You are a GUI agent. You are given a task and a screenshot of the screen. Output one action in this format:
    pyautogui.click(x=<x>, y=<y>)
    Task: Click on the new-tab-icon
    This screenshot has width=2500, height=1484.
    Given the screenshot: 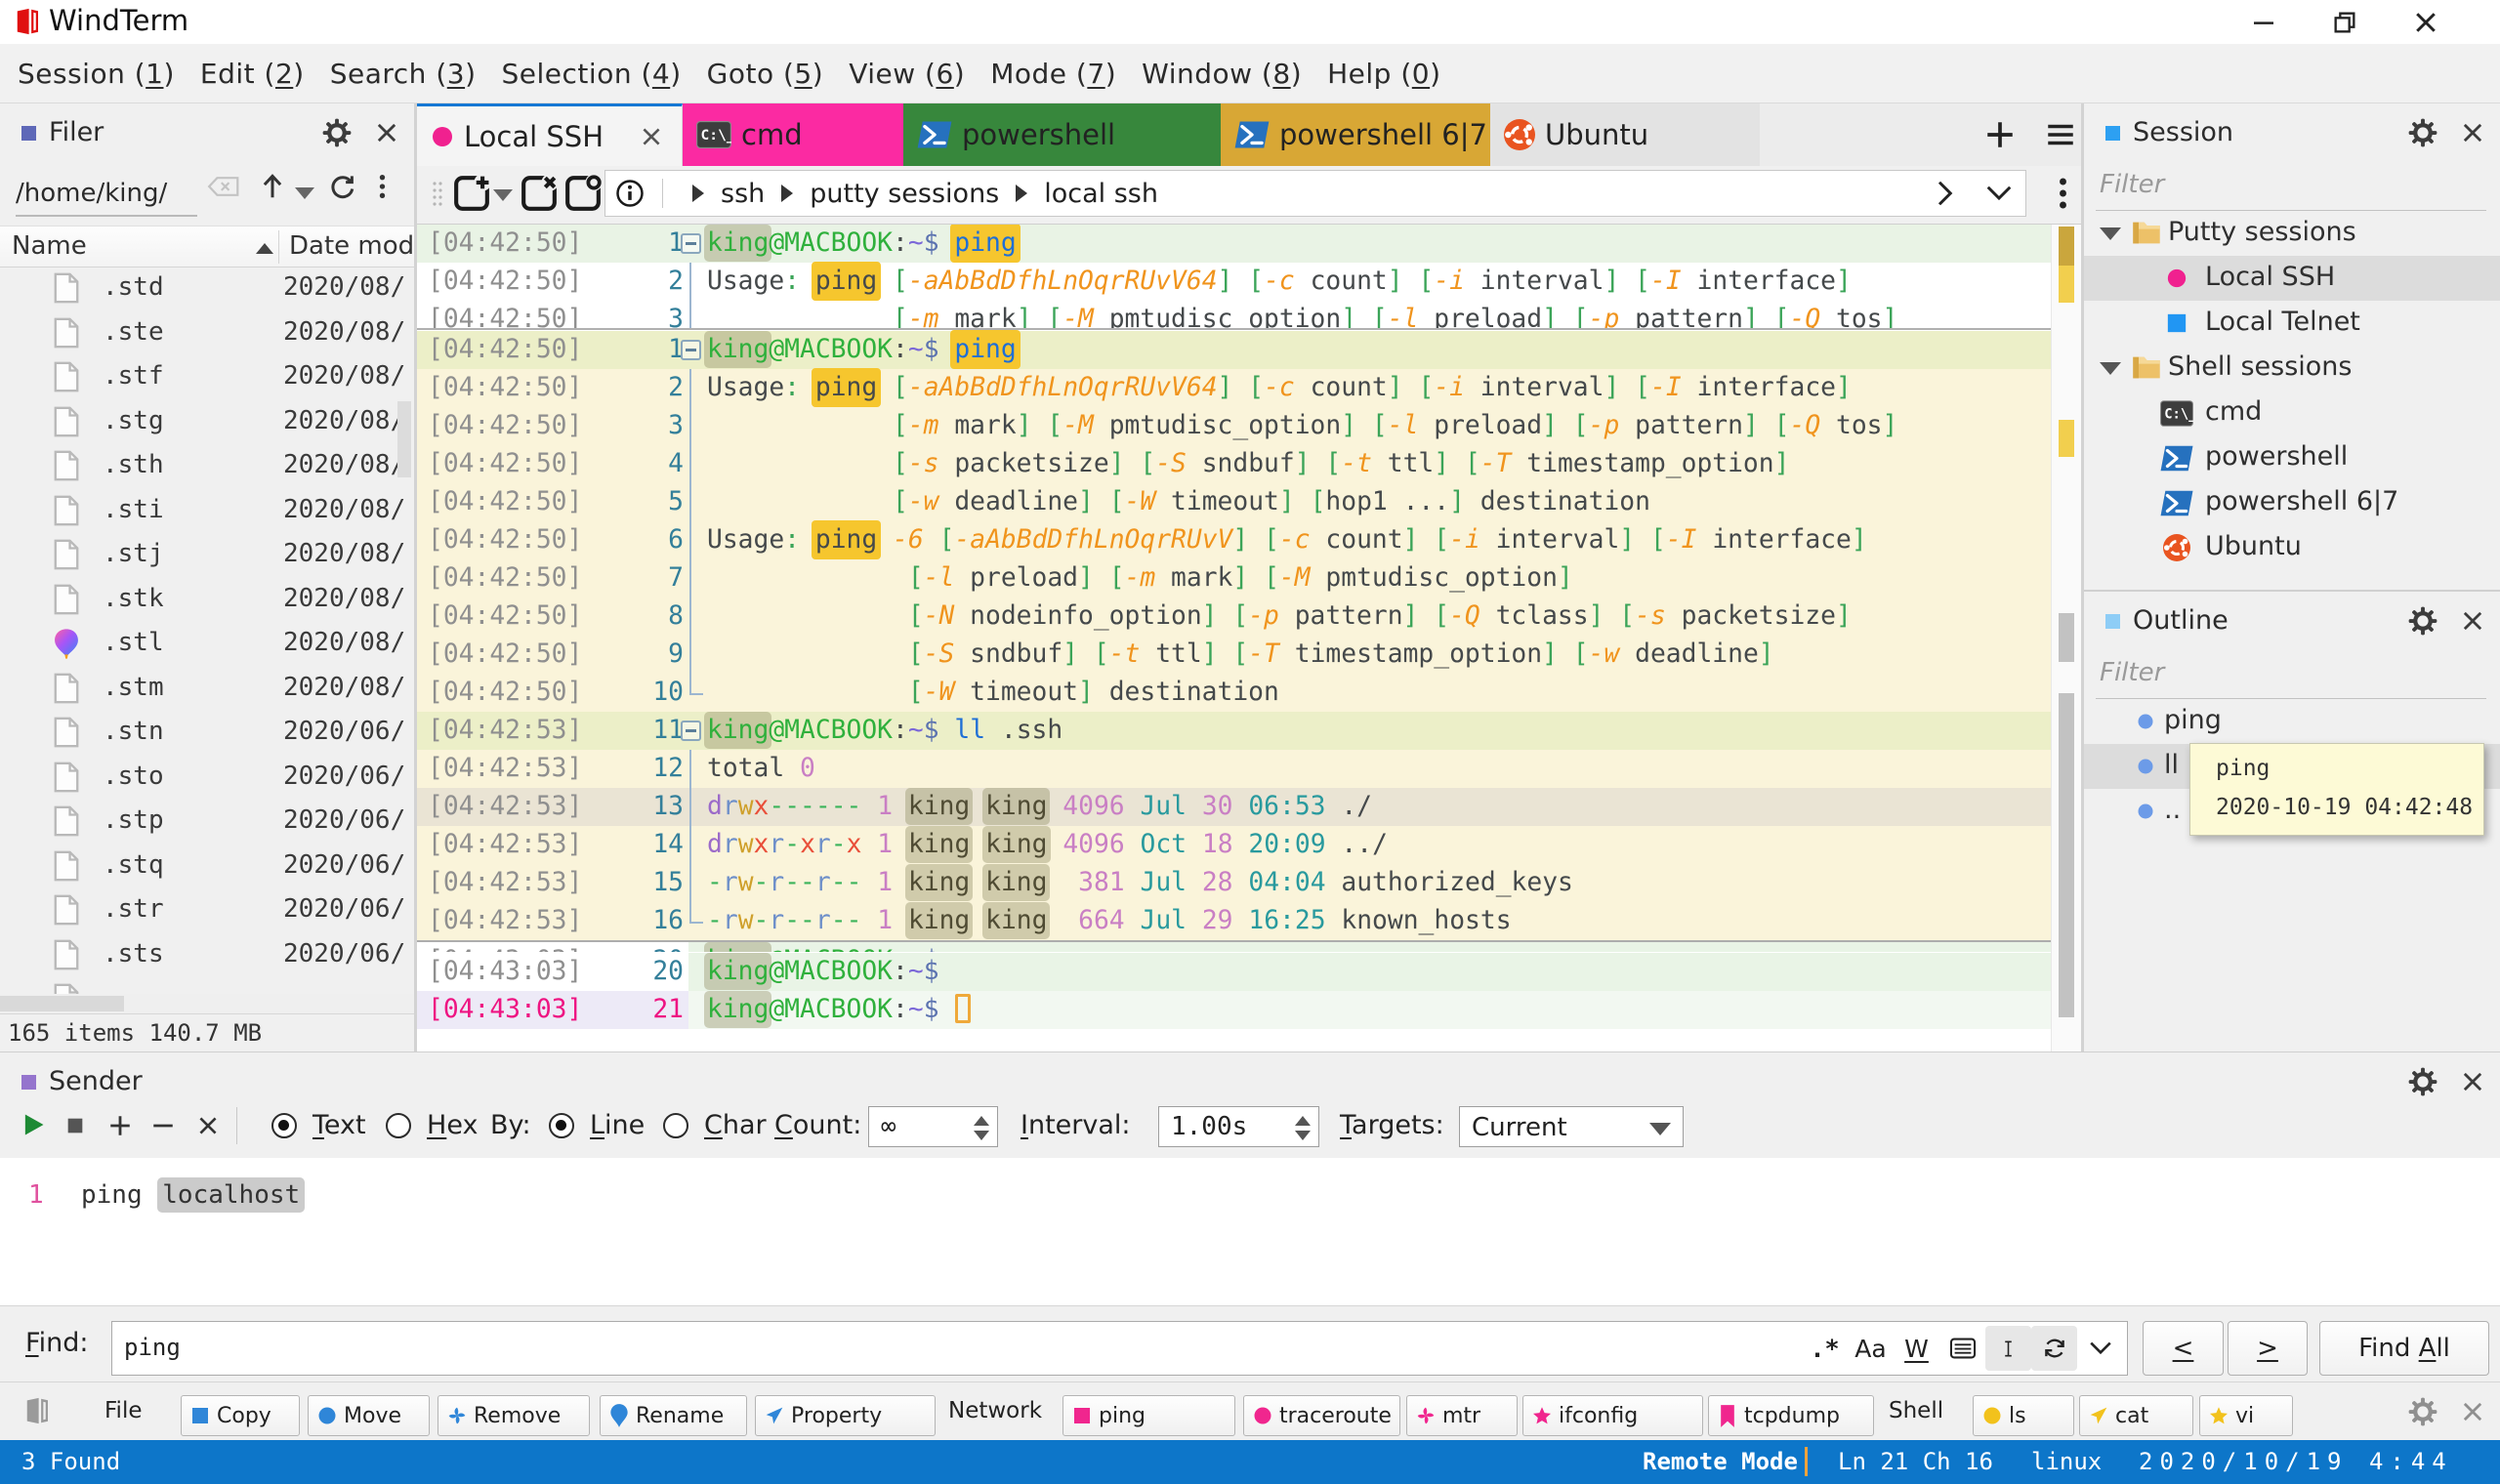 What is the action you would take?
    pyautogui.click(x=2000, y=134)
    